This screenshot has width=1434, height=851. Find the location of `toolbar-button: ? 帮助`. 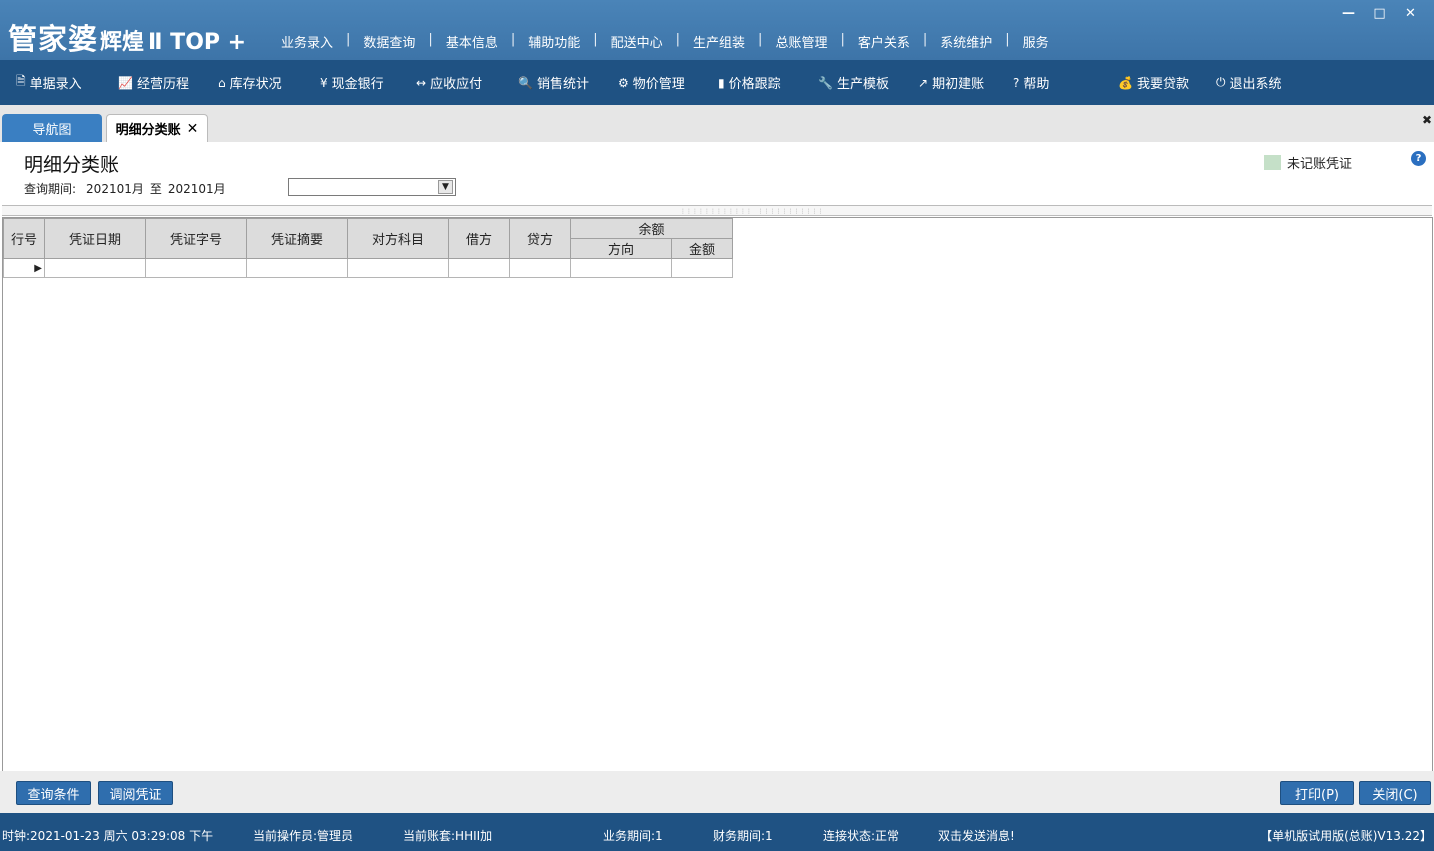

toolbar-button: ? 帮助 is located at coordinates (1031, 82).